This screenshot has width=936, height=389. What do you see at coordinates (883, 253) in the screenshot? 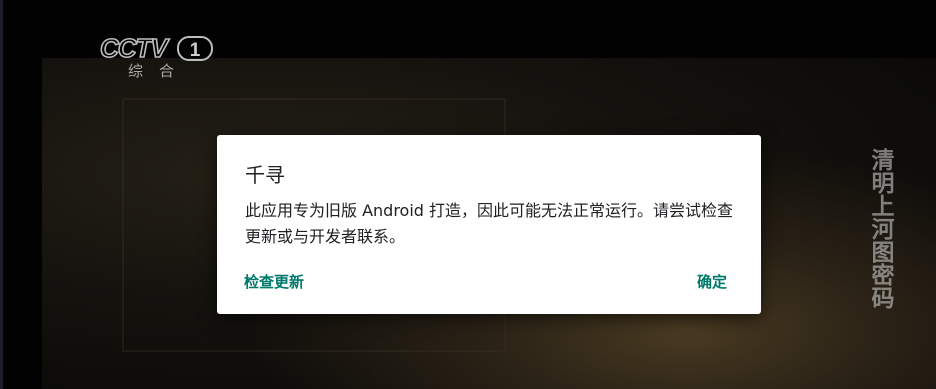
I see `program-title-char: 图` at bounding box center [883, 253].